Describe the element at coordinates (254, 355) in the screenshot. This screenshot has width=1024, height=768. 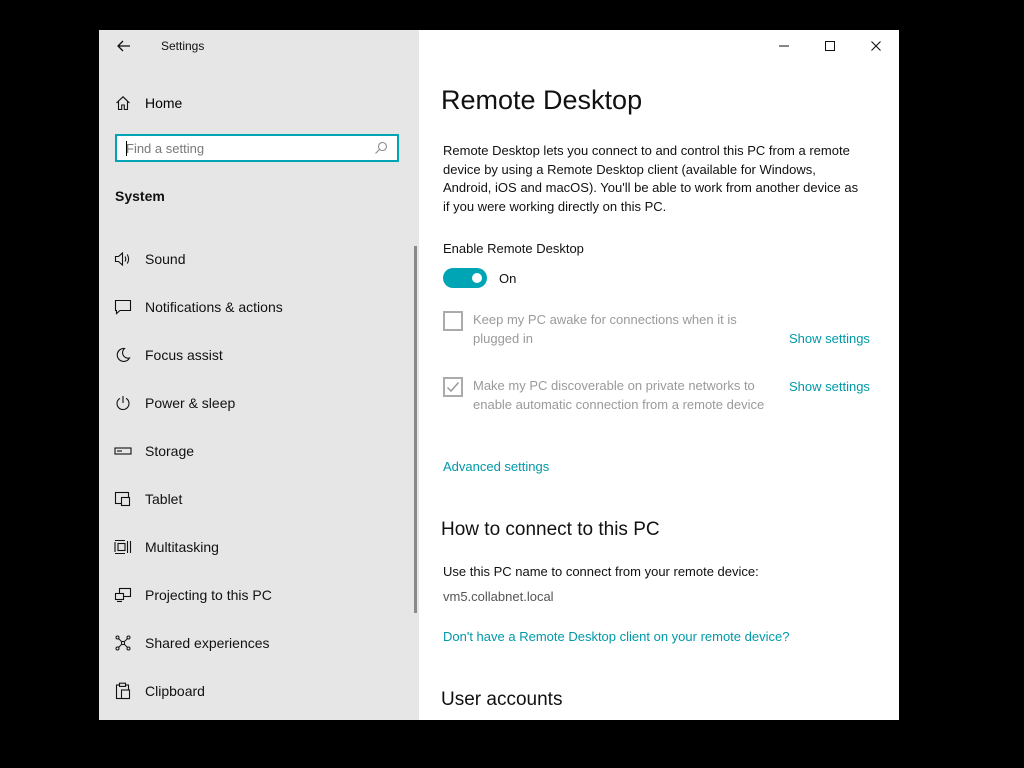
I see `sidebar-item-focus-assist: Focus assist` at that location.